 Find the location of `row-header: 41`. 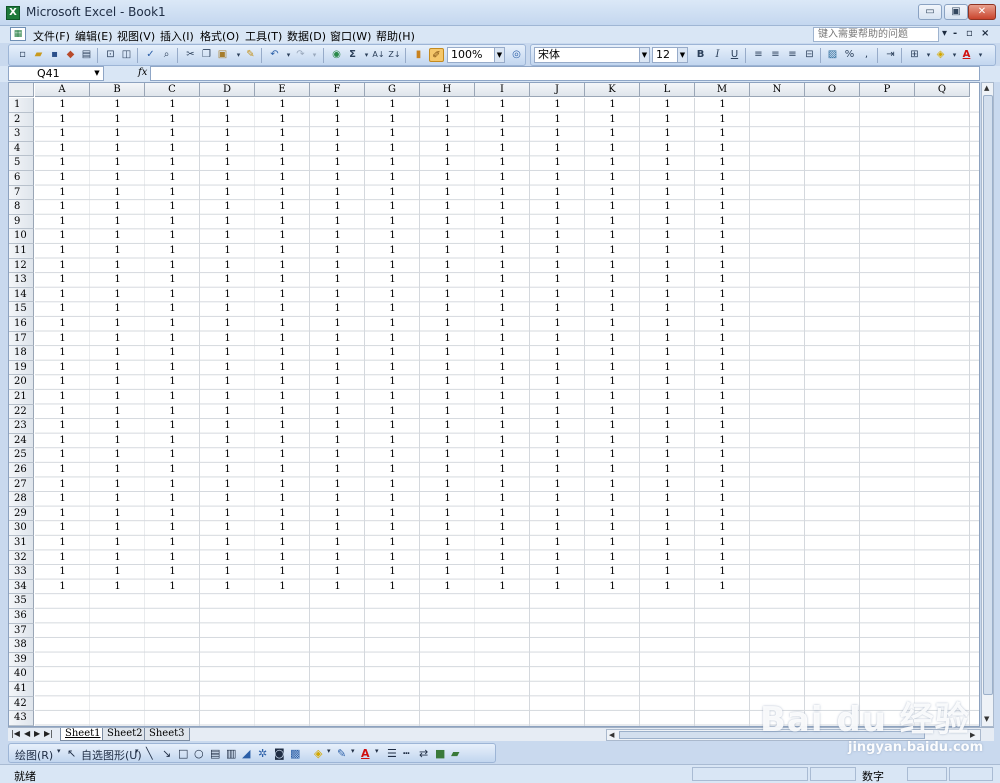

row-header: 41 is located at coordinates (21, 689).